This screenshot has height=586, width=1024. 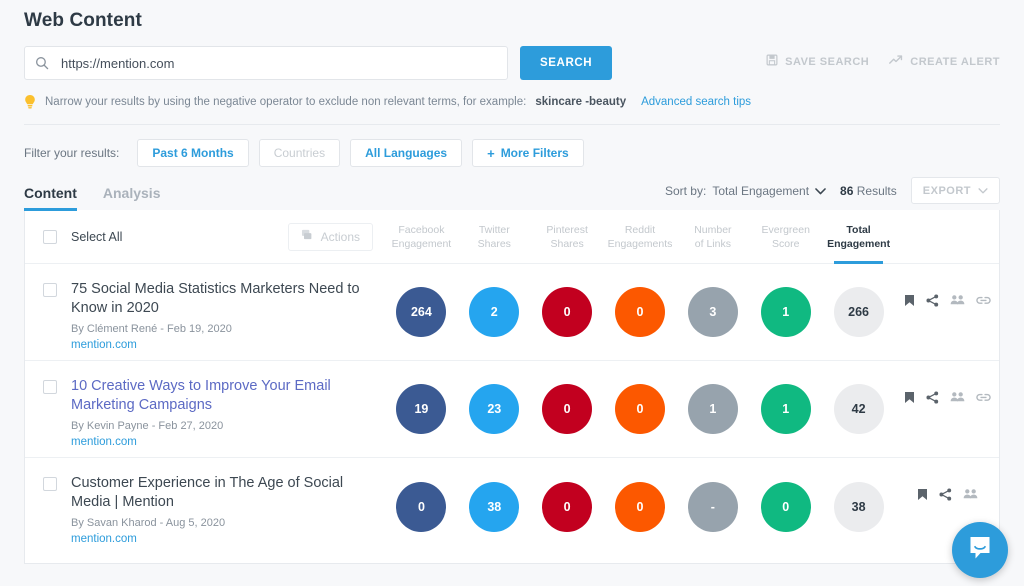 What do you see at coordinates (151, 329) in the screenshot?
I see `result-byline: By Clément René - Feb 19, 2020` at bounding box center [151, 329].